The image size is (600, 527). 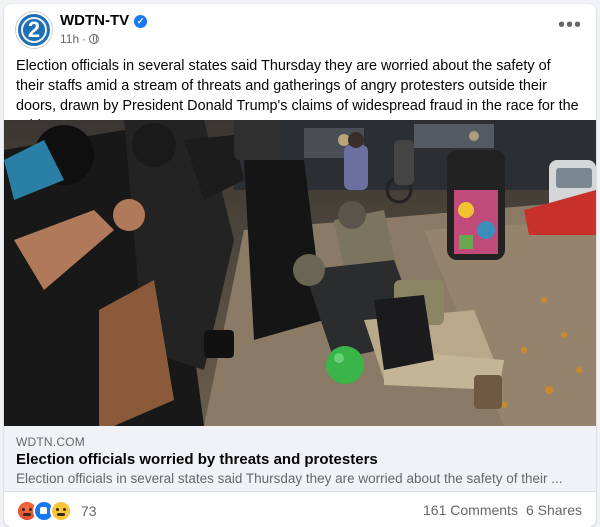 What do you see at coordinates (61, 511) in the screenshot?
I see `haha-reaction-icon` at bounding box center [61, 511].